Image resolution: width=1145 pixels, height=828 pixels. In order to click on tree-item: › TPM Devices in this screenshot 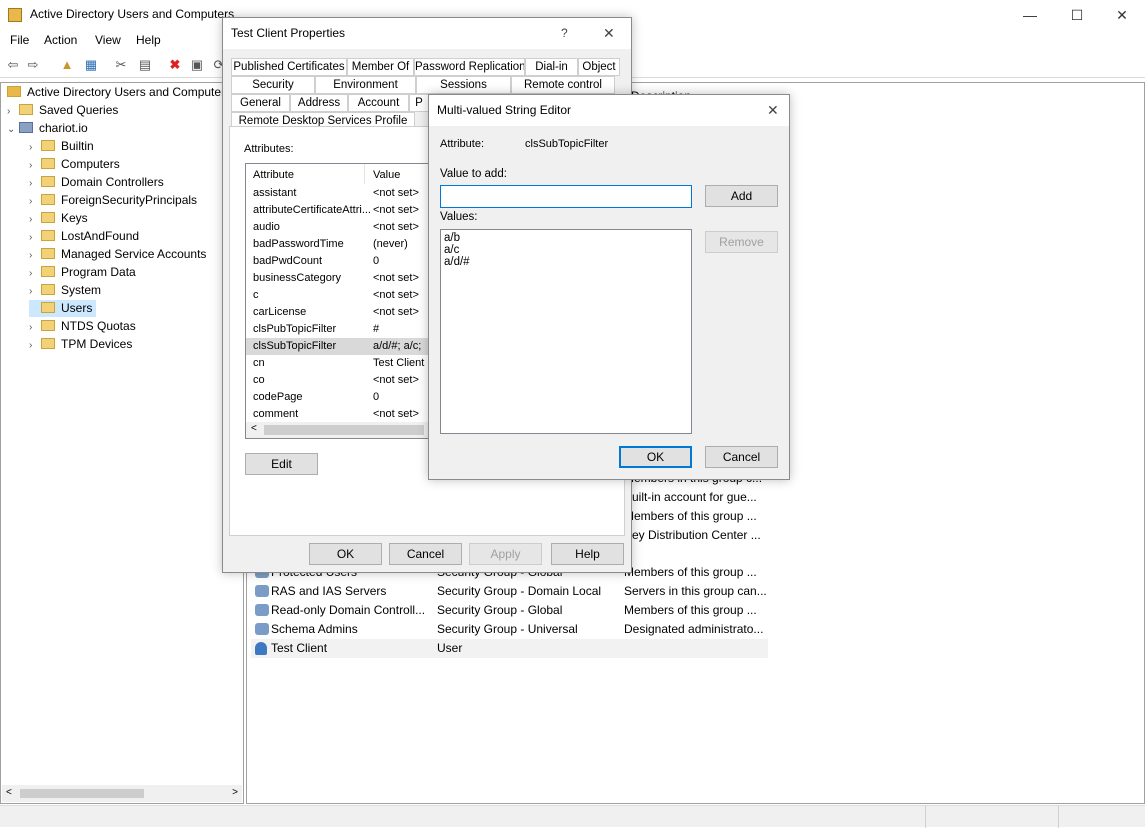, I will do `click(80, 344)`.